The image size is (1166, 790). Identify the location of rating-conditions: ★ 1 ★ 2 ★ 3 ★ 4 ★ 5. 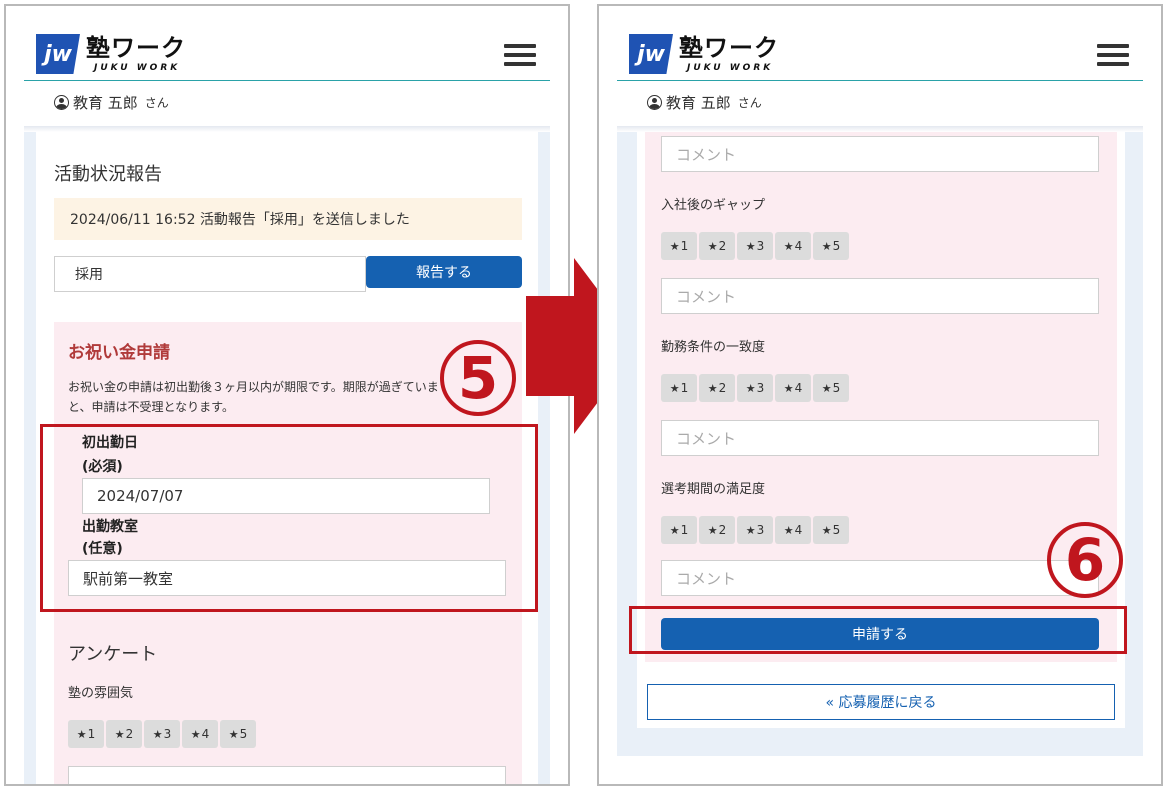
(755, 388).